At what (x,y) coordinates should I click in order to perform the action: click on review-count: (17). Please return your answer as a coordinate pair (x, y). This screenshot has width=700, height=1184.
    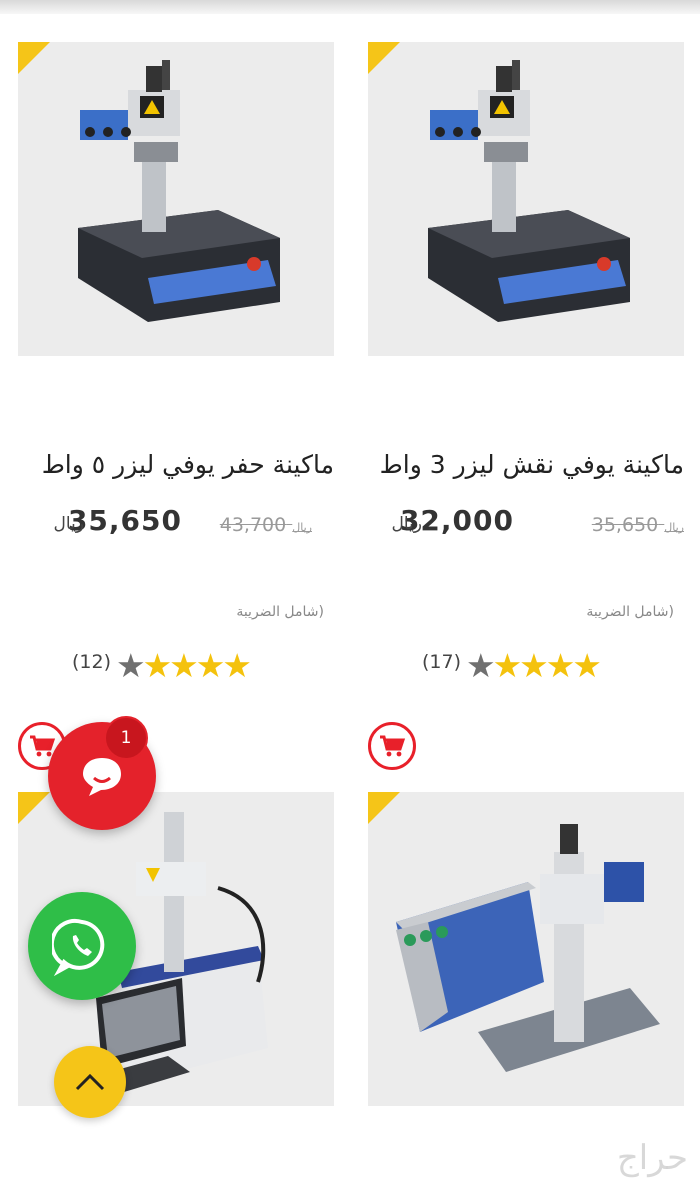
    Looking at the image, I should click on (442, 662).